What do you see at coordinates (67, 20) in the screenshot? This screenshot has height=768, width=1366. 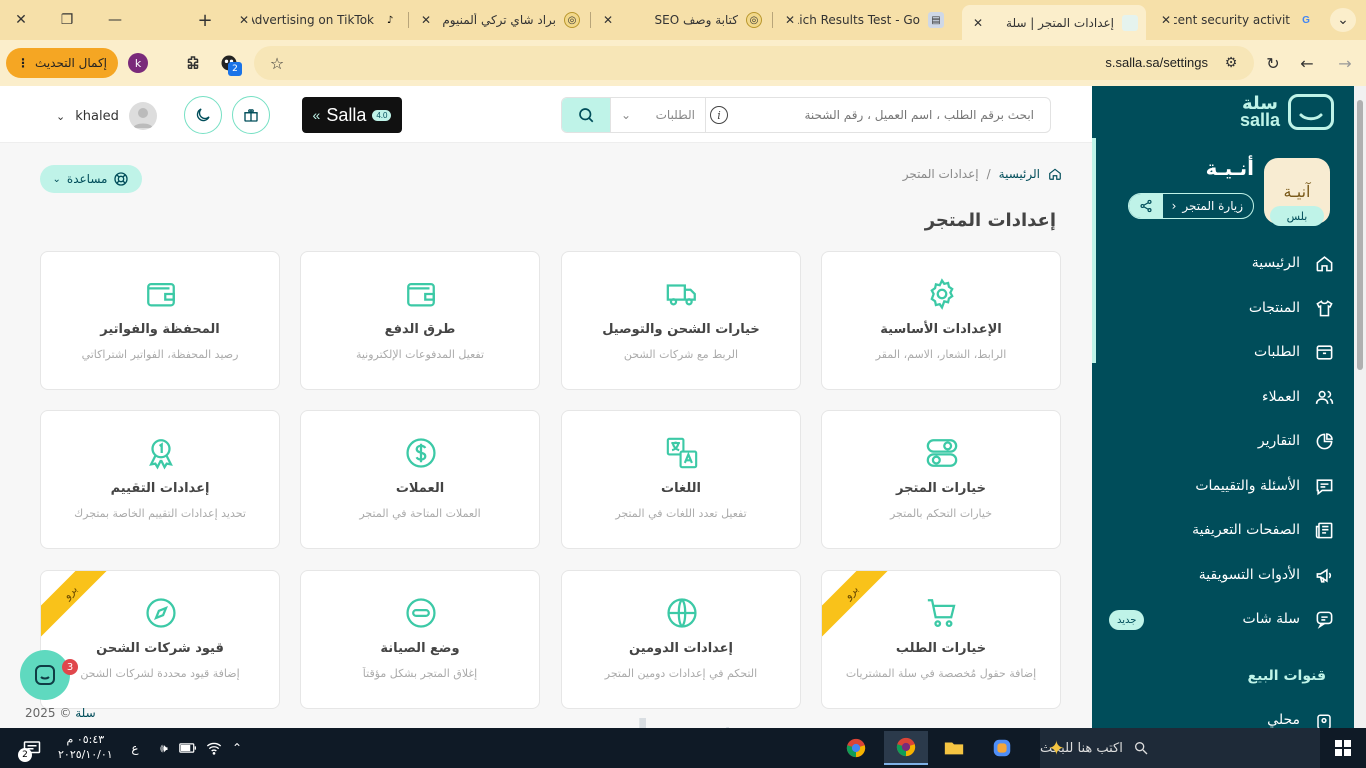 I see `restore-window-icon: ❐` at bounding box center [67, 20].